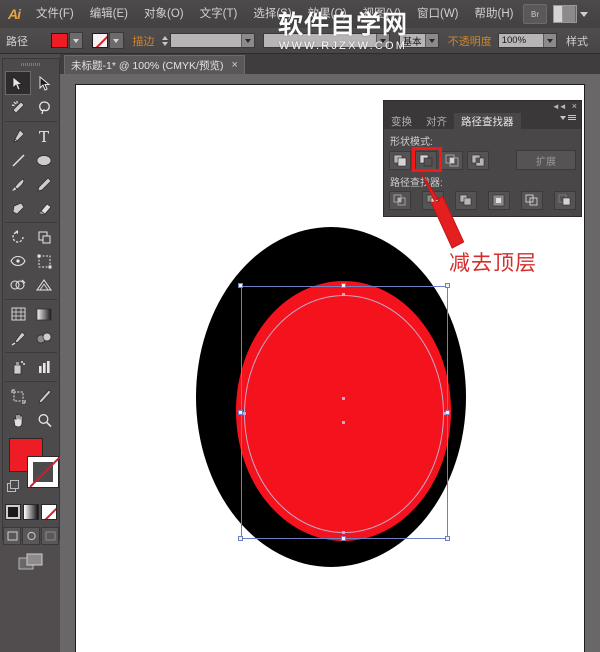 The width and height of the screenshot is (600, 652). I want to click on line-segment-tool, so click(18, 160).